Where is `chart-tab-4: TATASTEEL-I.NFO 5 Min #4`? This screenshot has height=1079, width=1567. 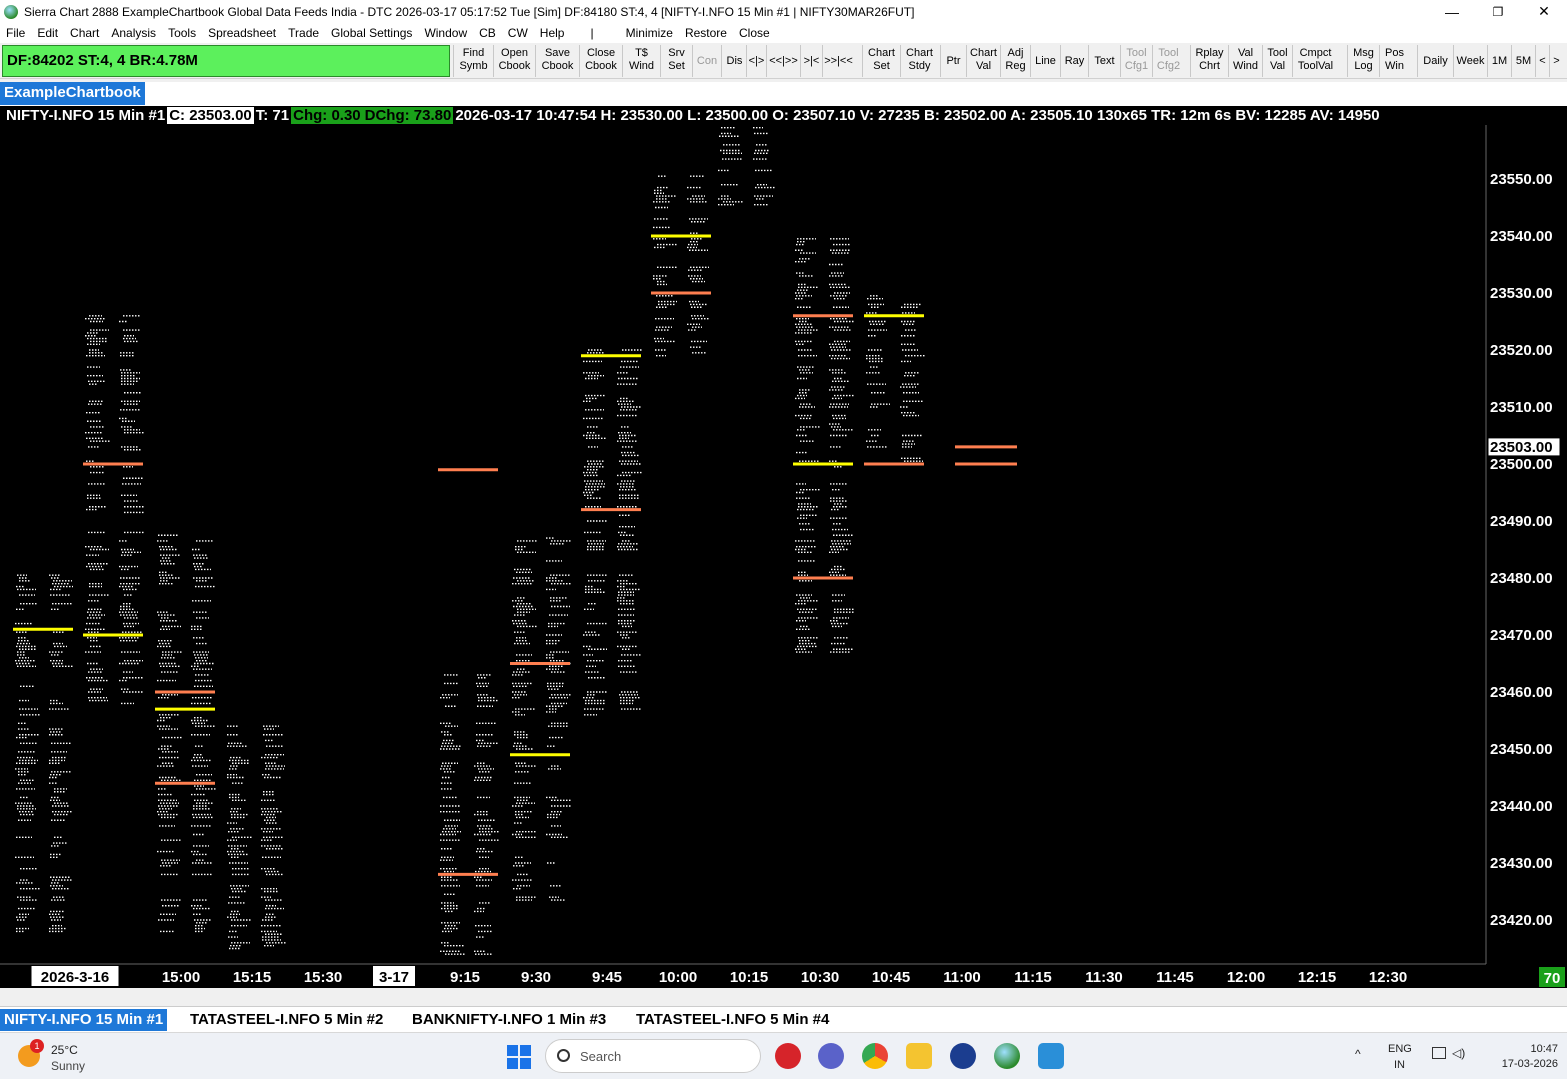 chart-tab-4: TATASTEEL-I.NFO 5 Min #4 is located at coordinates (732, 1020).